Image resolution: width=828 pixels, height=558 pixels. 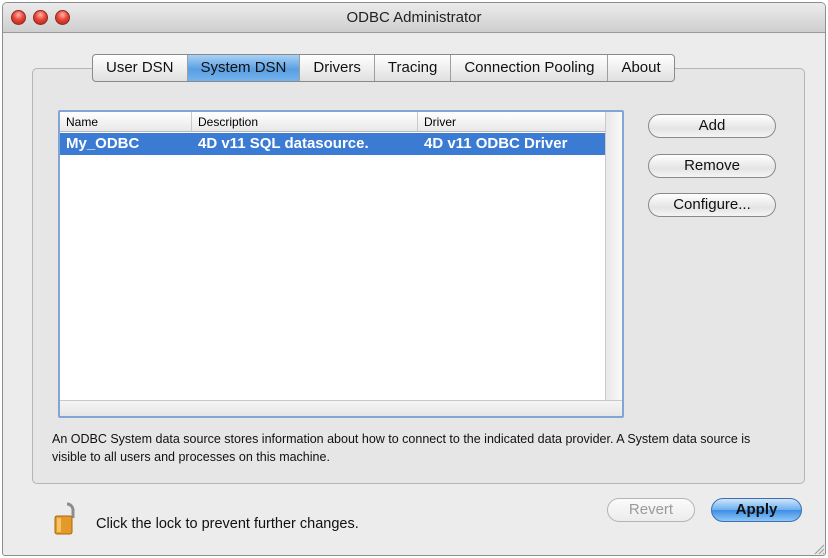 What do you see at coordinates (283, 143) in the screenshot?
I see `row-description: 4D v11 SQL datasource.` at bounding box center [283, 143].